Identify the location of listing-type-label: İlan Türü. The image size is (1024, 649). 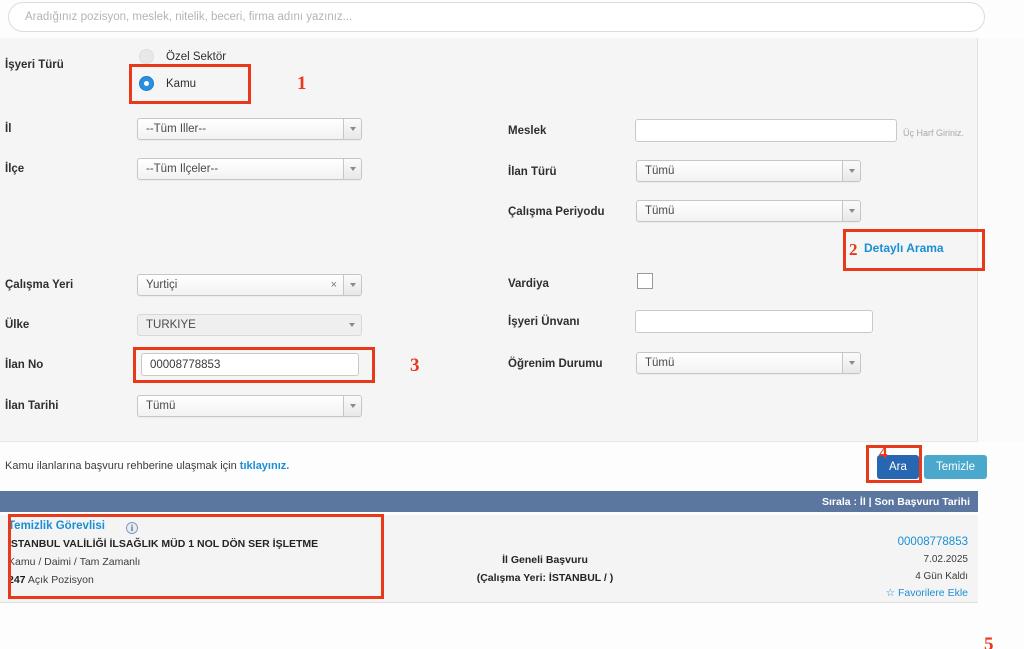
(532, 172).